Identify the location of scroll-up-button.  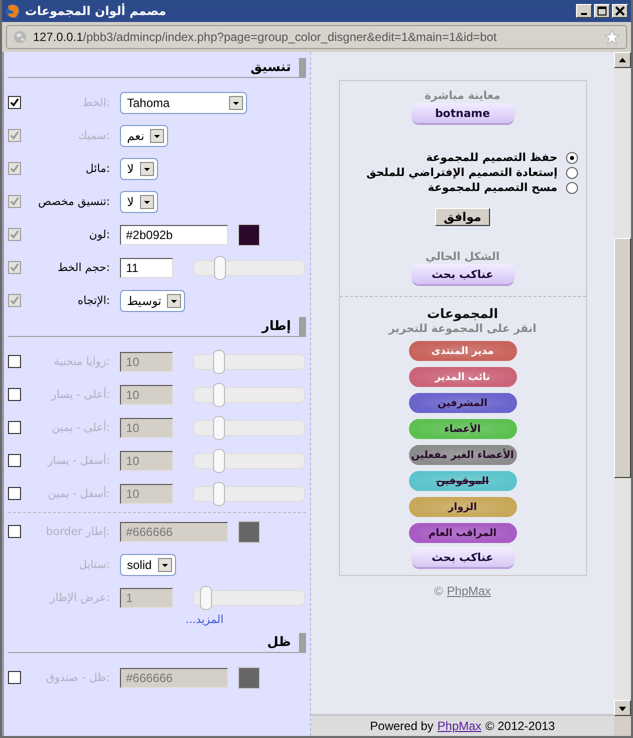
(622, 60).